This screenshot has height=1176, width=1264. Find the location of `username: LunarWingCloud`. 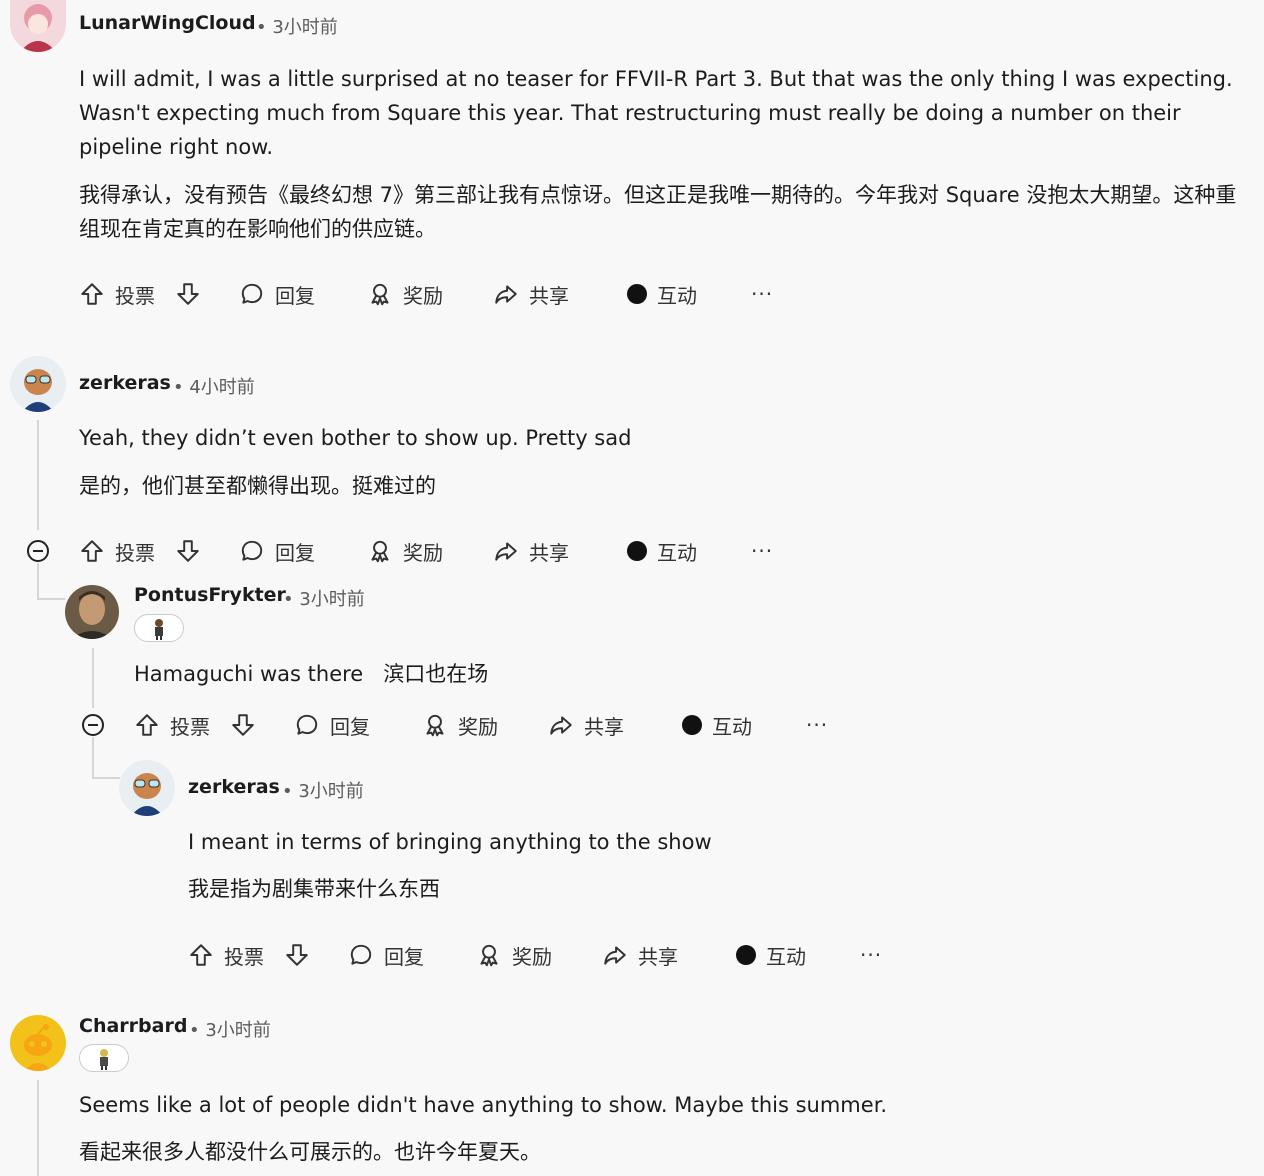

username: LunarWingCloud is located at coordinates (167, 23).